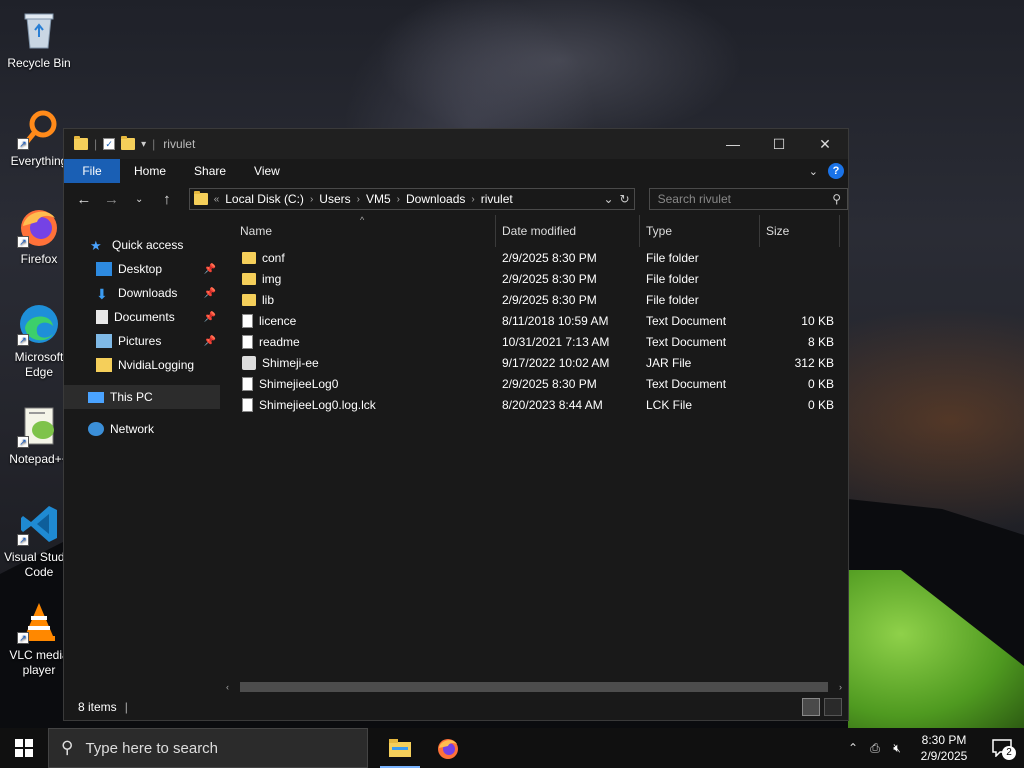 The height and width of the screenshot is (768, 1024). Describe the element at coordinates (944, 748) in the screenshot. I see `clock: 8:30 PM 2/9/2025` at that location.